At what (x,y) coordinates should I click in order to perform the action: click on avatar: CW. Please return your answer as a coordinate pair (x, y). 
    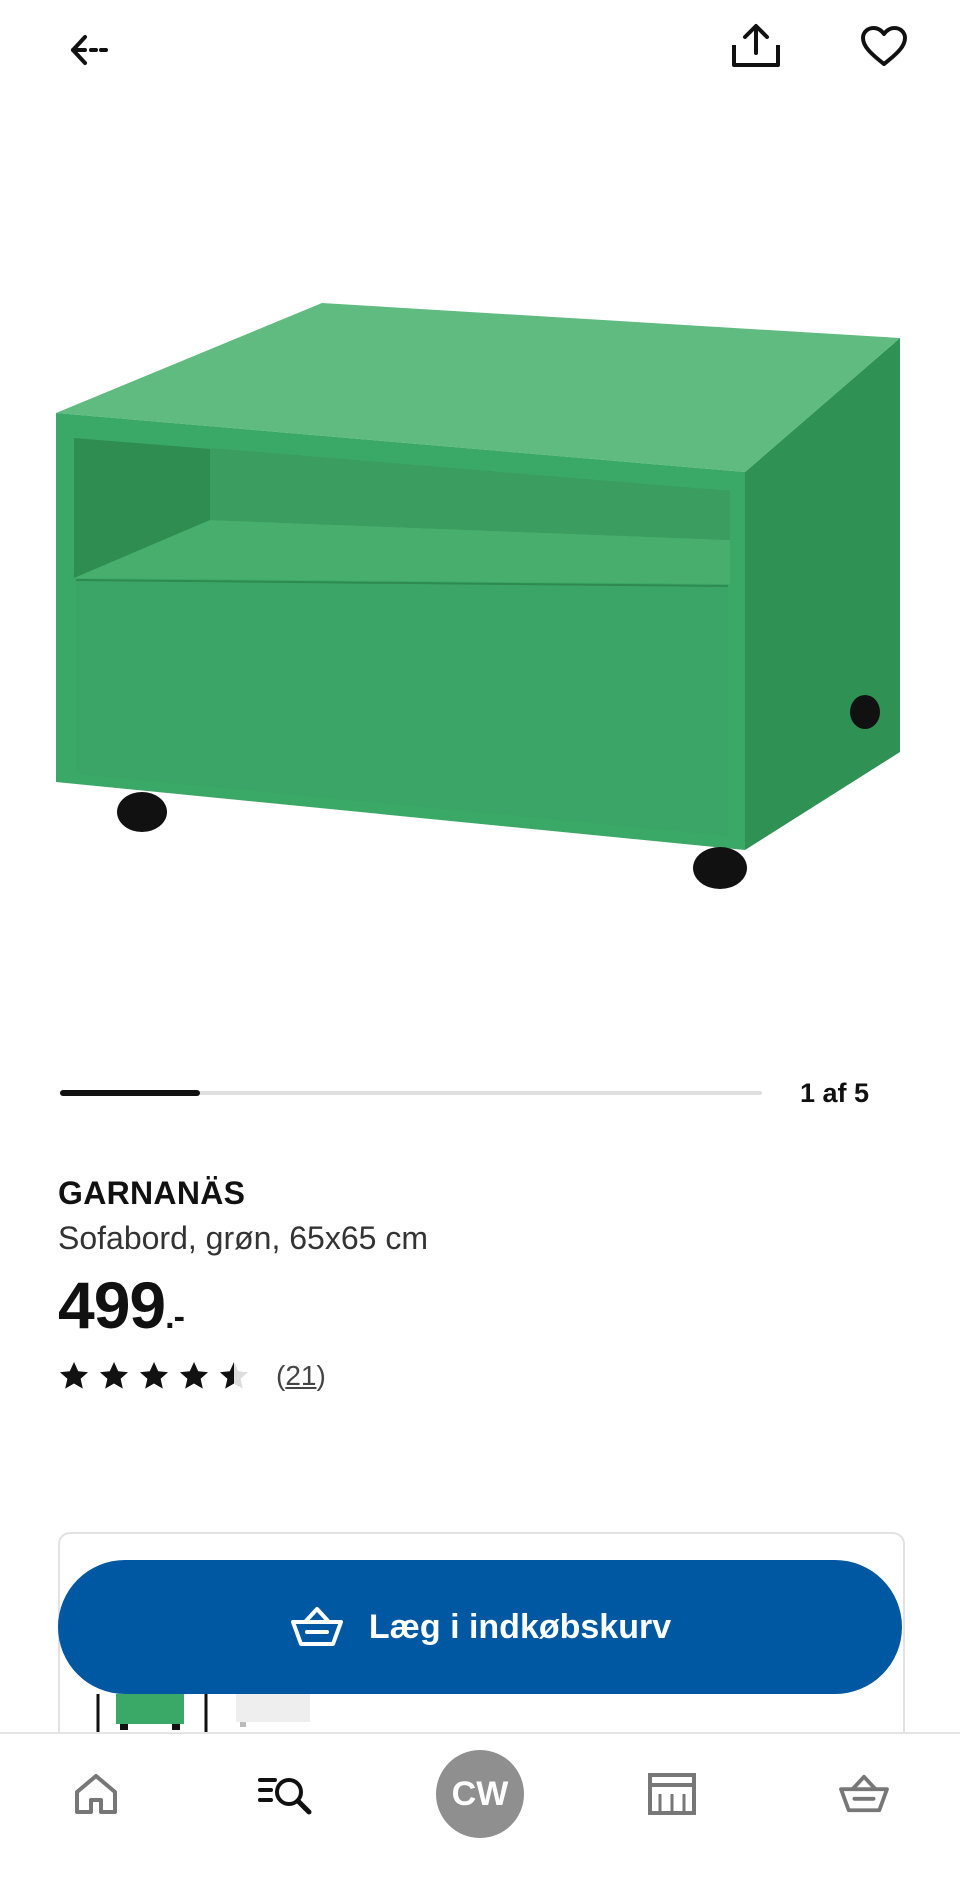
    Looking at the image, I should click on (480, 1794).